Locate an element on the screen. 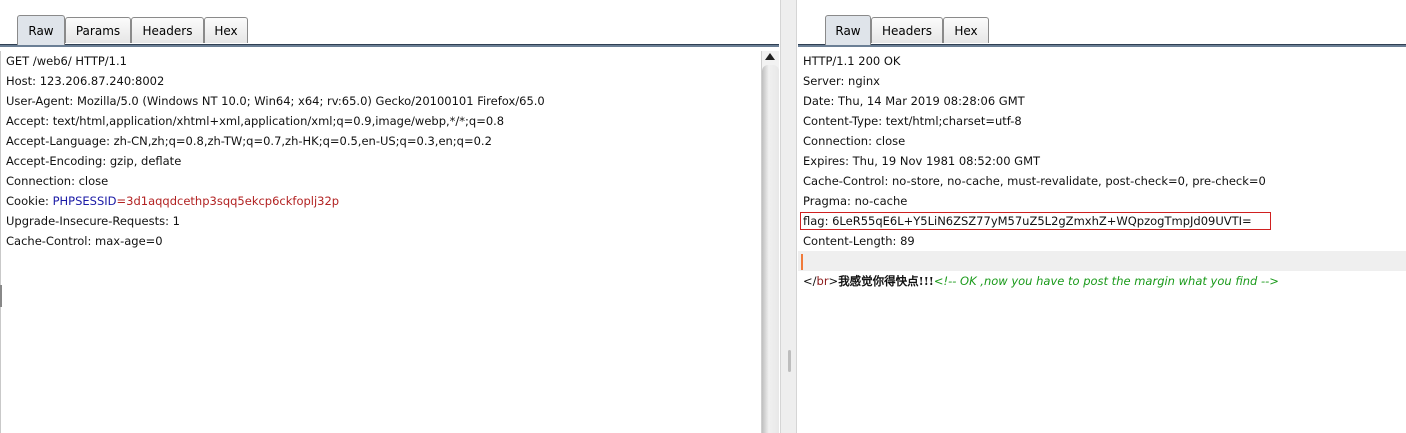 The height and width of the screenshot is (433, 1406). request-line: Host: 123.206.87.240:8002 is located at coordinates (85, 81).